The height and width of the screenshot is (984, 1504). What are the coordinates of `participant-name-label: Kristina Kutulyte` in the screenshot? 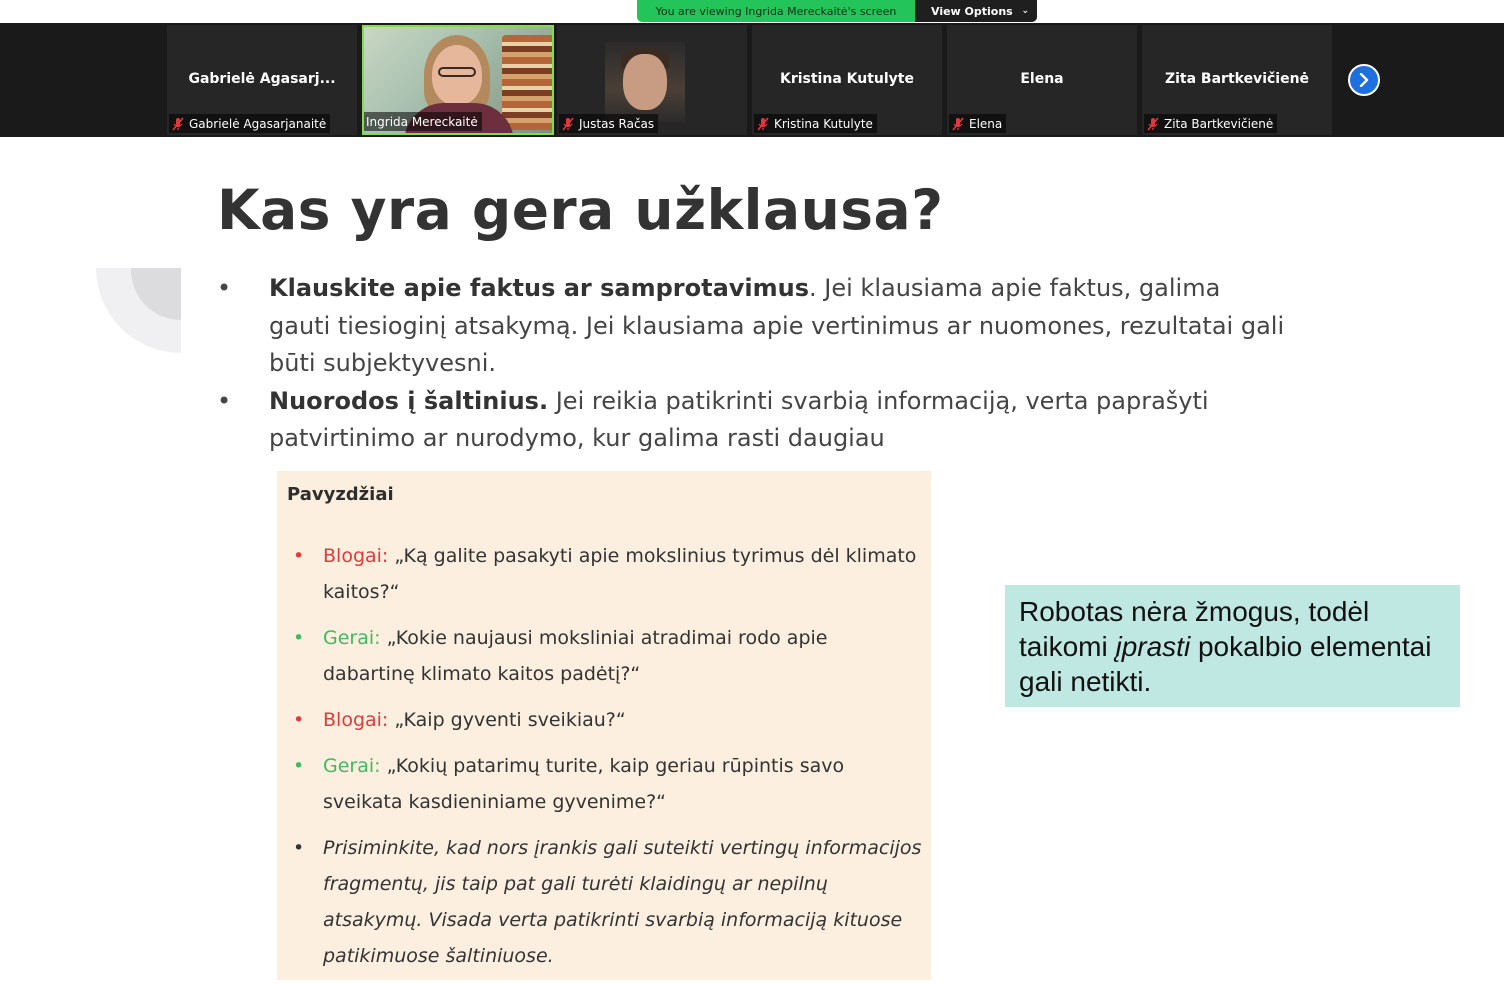 It's located at (815, 123).